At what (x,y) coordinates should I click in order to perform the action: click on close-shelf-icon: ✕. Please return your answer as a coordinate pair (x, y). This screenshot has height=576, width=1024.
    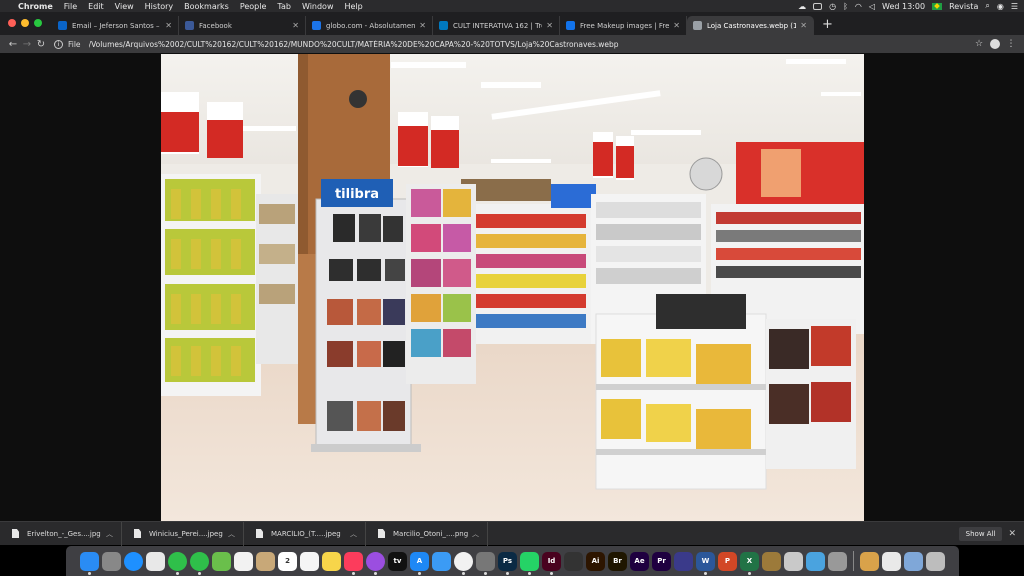
    Looking at the image, I should click on (1012, 534).